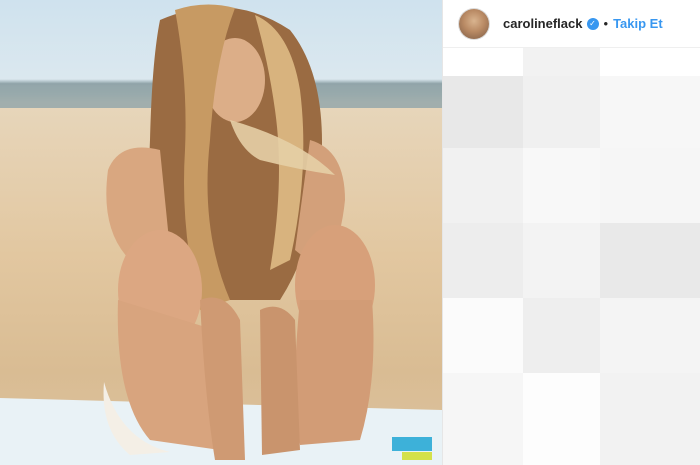 The image size is (700, 465). Describe the element at coordinates (638, 23) in the screenshot. I see `follow-button: Takip Et` at that location.